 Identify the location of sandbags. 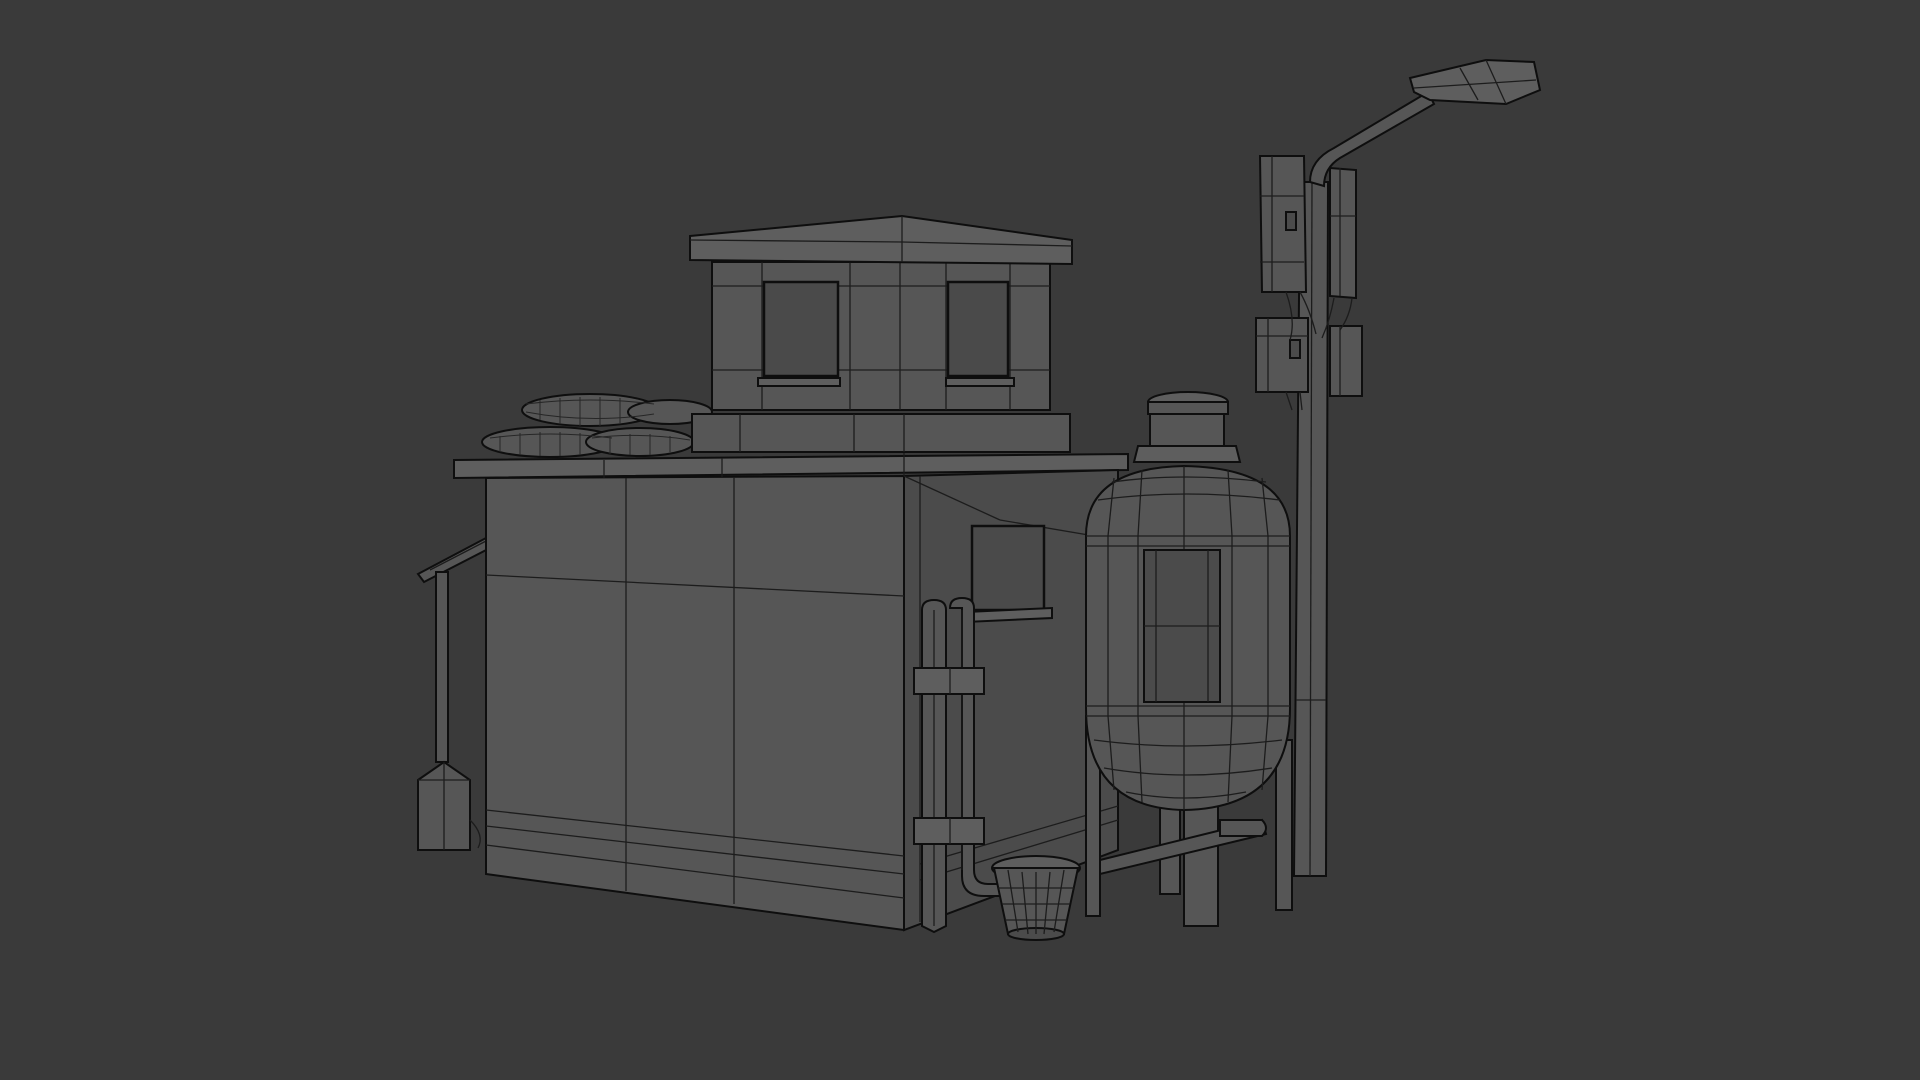
(597, 425).